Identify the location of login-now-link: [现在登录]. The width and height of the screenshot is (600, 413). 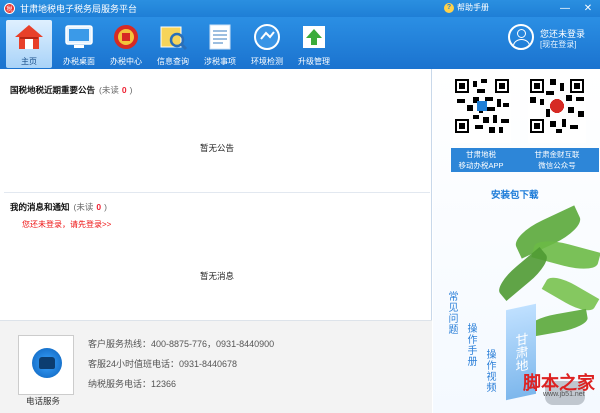
(558, 44).